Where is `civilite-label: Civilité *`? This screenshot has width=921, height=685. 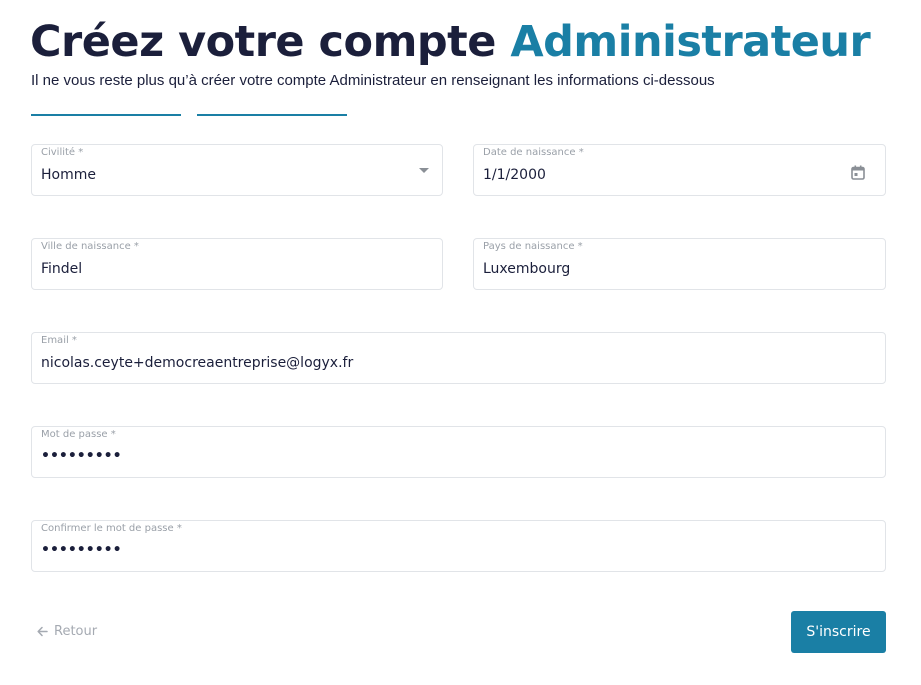
civilite-label: Civilité * is located at coordinates (62, 152).